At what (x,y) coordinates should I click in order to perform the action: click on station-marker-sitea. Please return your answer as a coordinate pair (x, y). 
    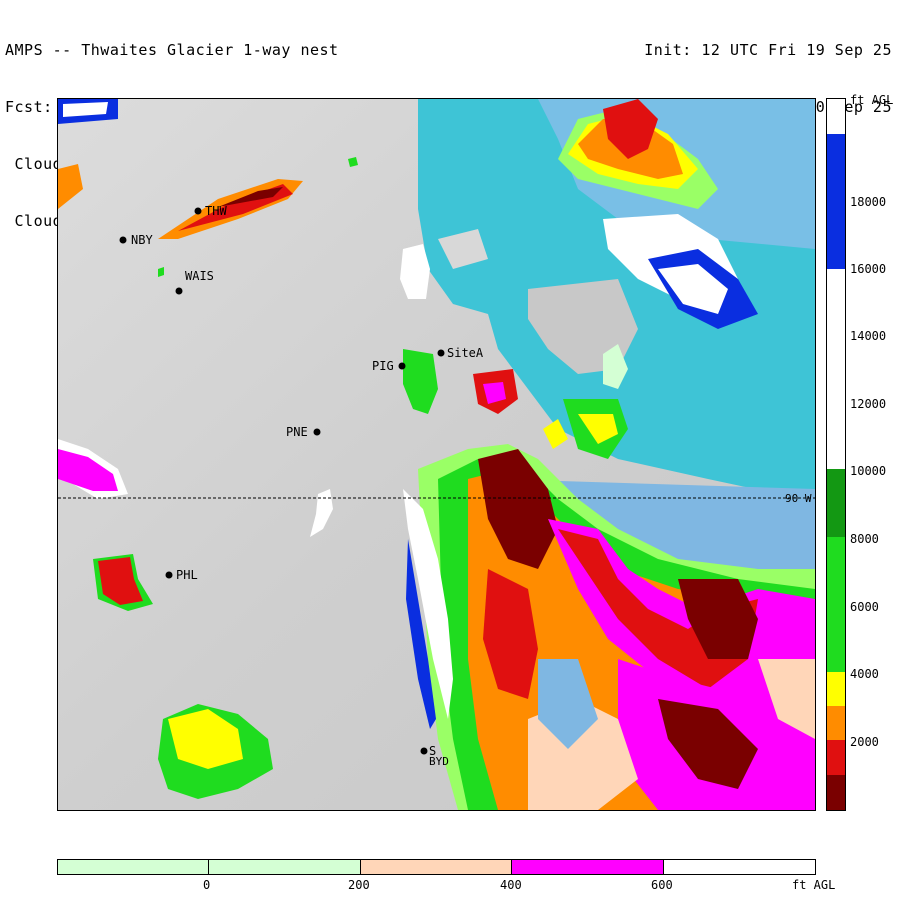
    Looking at the image, I should click on (441, 353).